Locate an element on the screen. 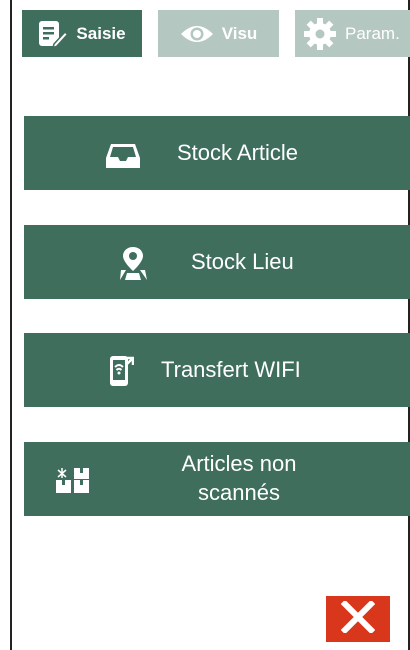 The image size is (410, 650). menu-label: Stock Article is located at coordinates (238, 152).